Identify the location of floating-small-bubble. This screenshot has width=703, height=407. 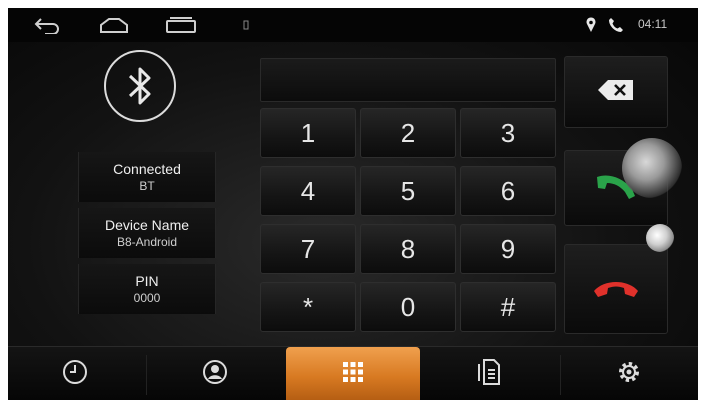
(660, 238).